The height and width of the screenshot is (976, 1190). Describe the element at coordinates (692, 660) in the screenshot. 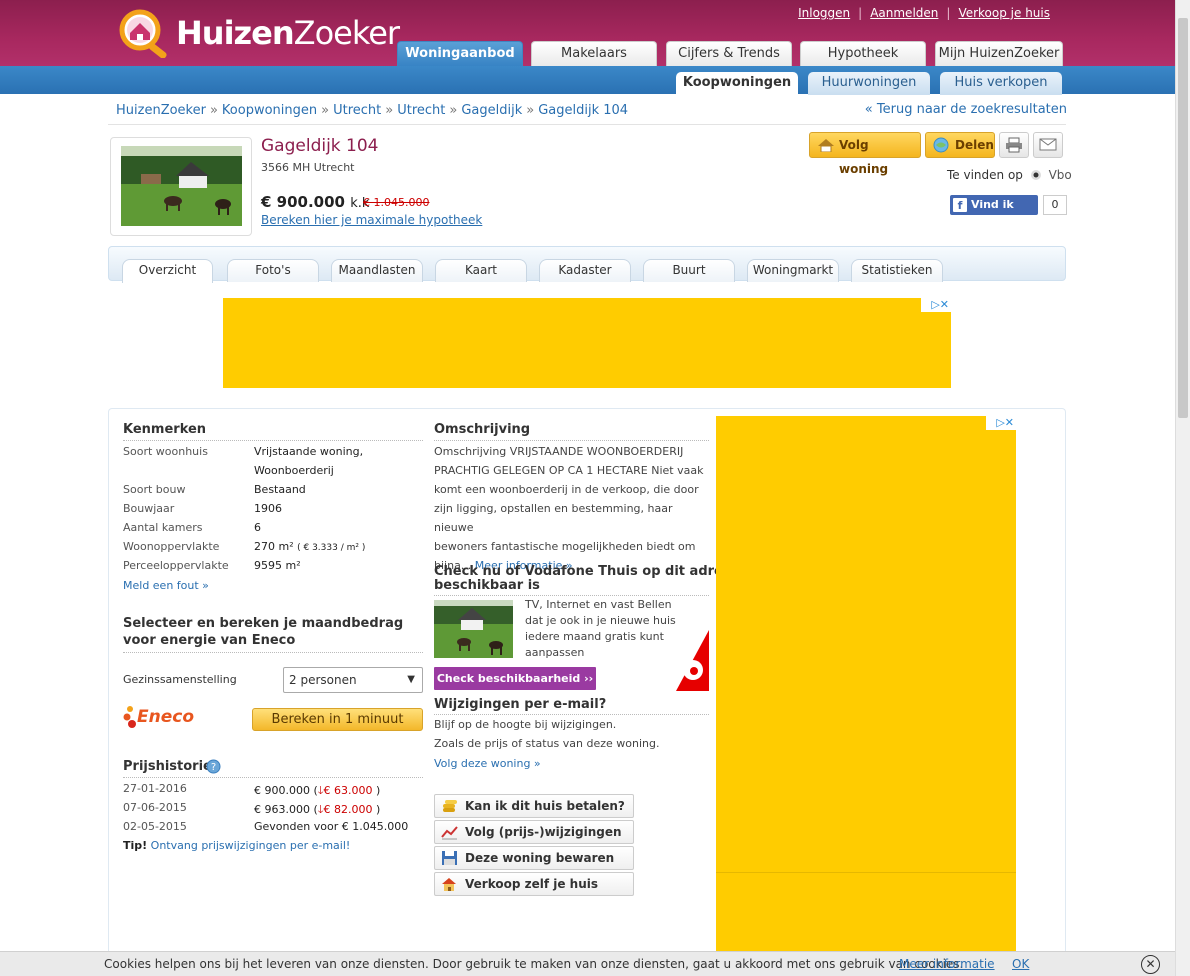

I see `vodafone-logo-icon` at that location.